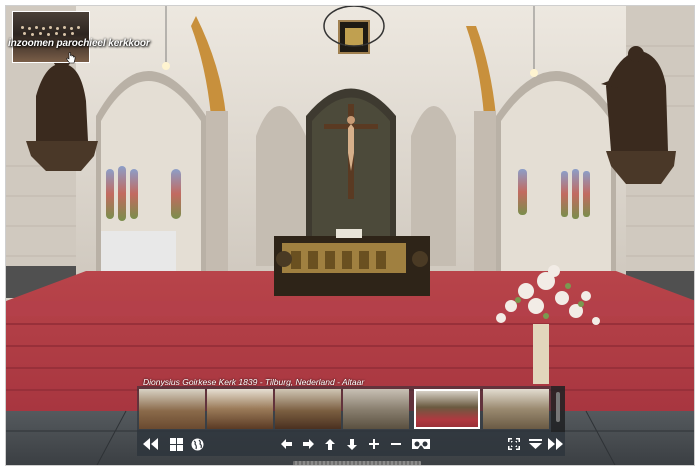  I want to click on scrollbar-thumb, so click(558, 407).